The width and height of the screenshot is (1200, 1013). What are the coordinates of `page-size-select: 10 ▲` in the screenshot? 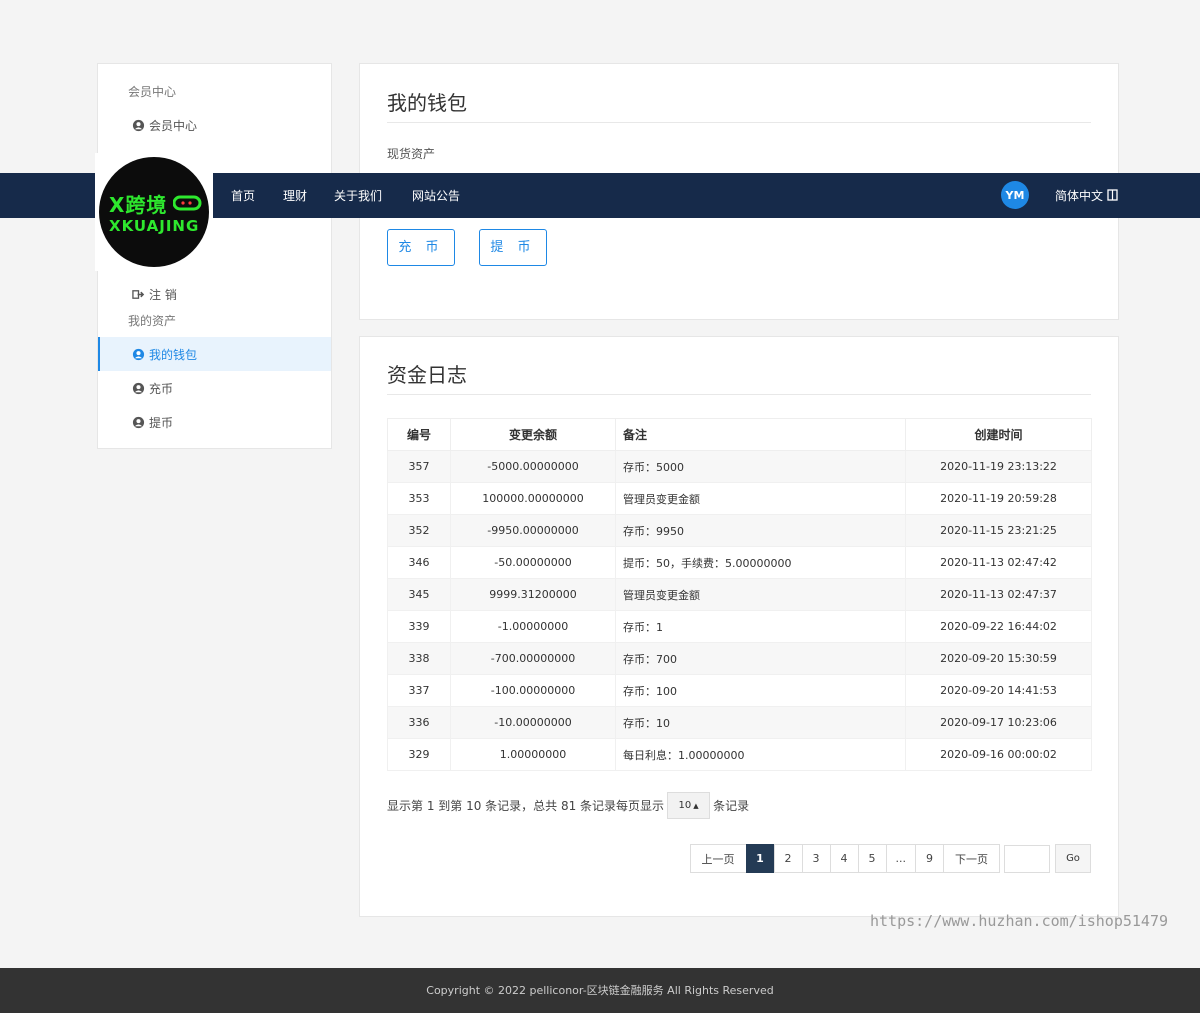 It's located at (689, 805).